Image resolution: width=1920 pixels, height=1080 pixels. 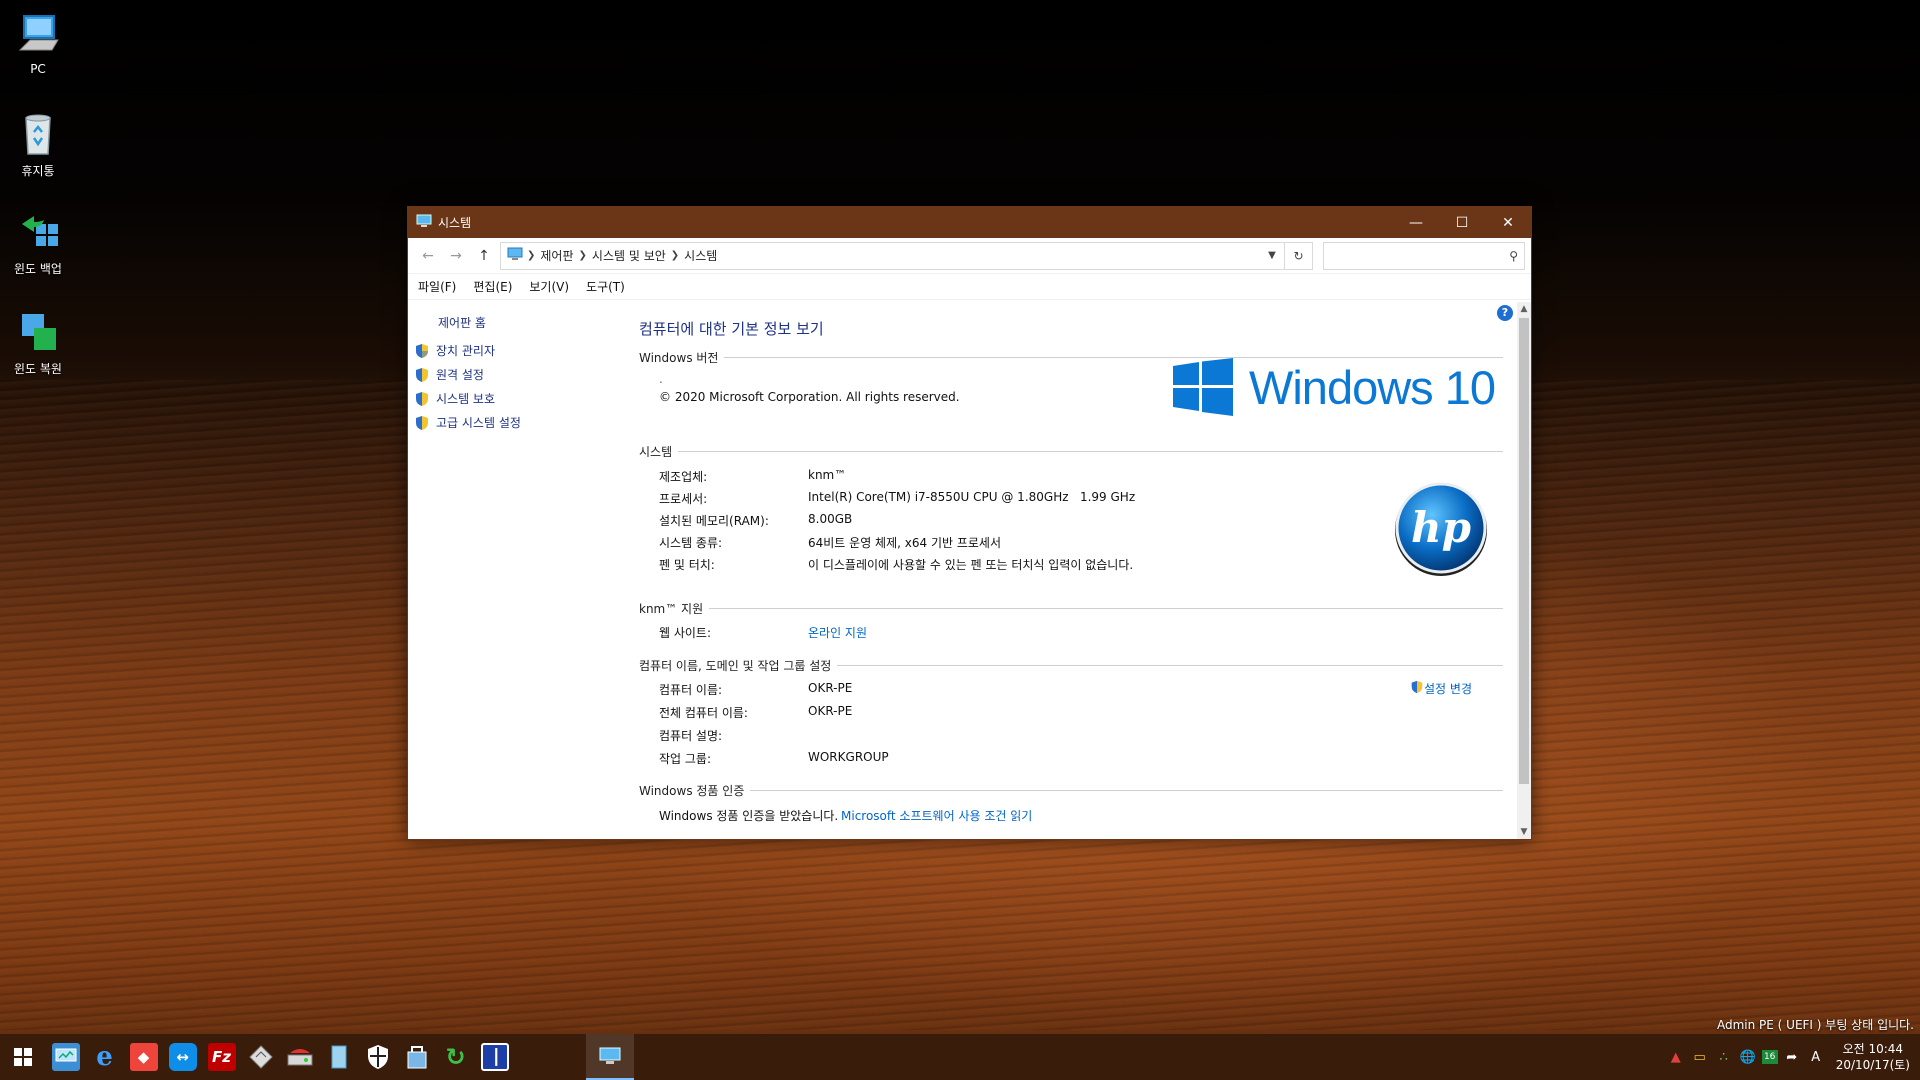 I want to click on control-panel-icon, so click(x=515, y=255).